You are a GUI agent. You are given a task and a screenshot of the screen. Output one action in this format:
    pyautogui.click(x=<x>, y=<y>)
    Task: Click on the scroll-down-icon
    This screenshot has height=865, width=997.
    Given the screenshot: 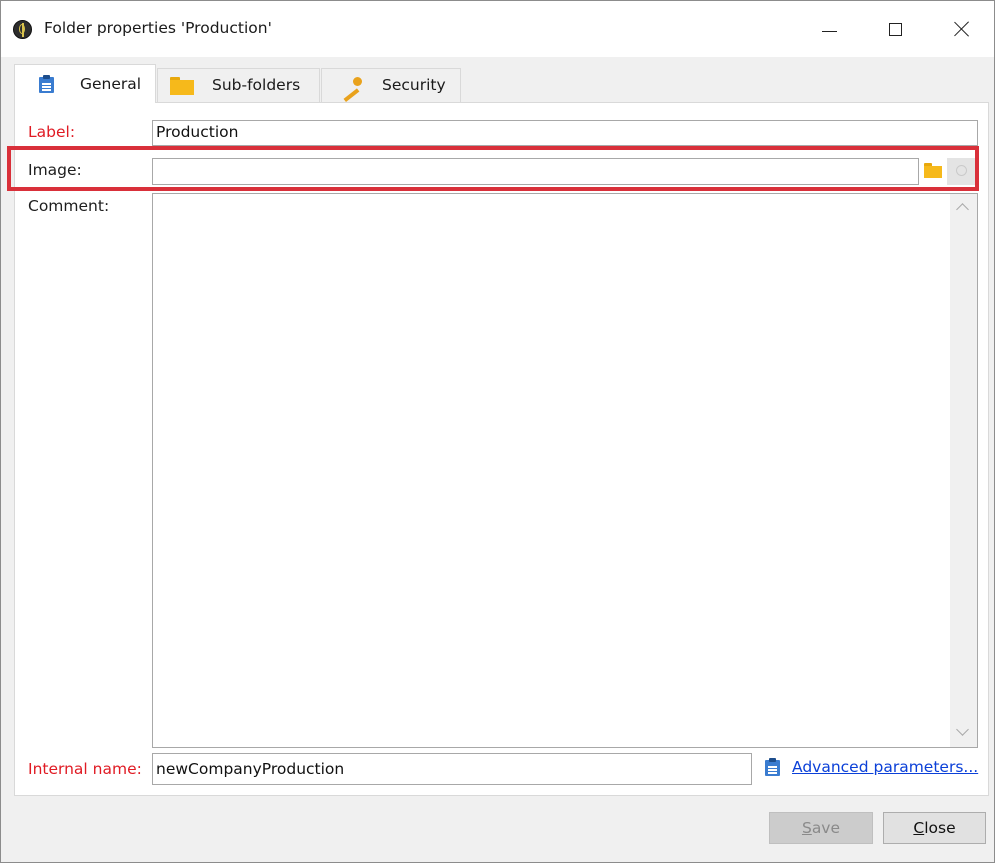 What is the action you would take?
    pyautogui.click(x=962, y=729)
    